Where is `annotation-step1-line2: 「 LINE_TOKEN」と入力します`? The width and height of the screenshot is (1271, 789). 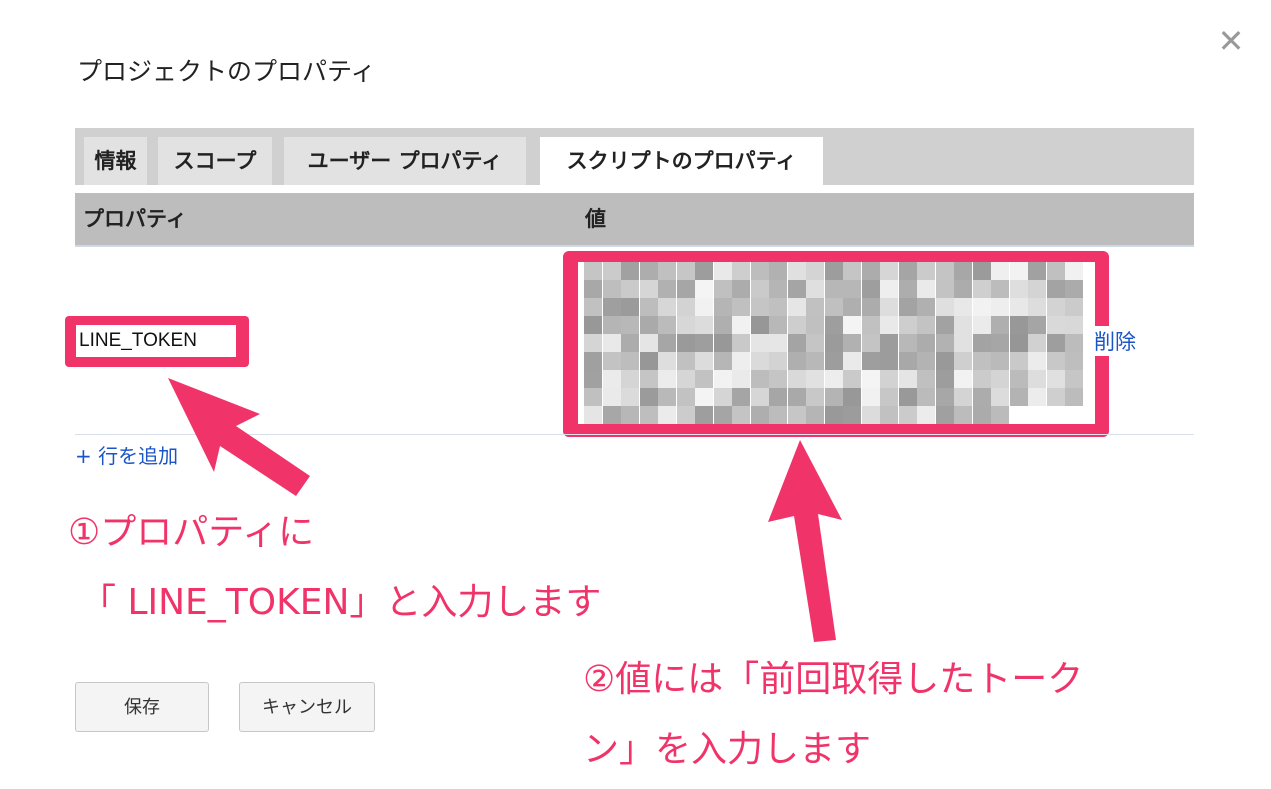
annotation-step1-line2: 「 LINE_TOKEN」と入力します is located at coordinates (341, 602).